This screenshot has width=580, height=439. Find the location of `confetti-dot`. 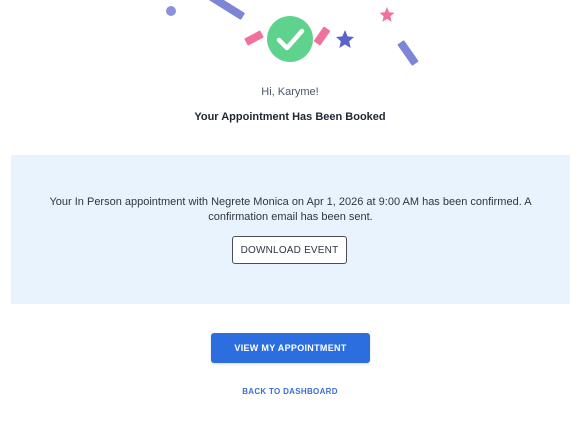

confetti-dot is located at coordinates (171, 11).